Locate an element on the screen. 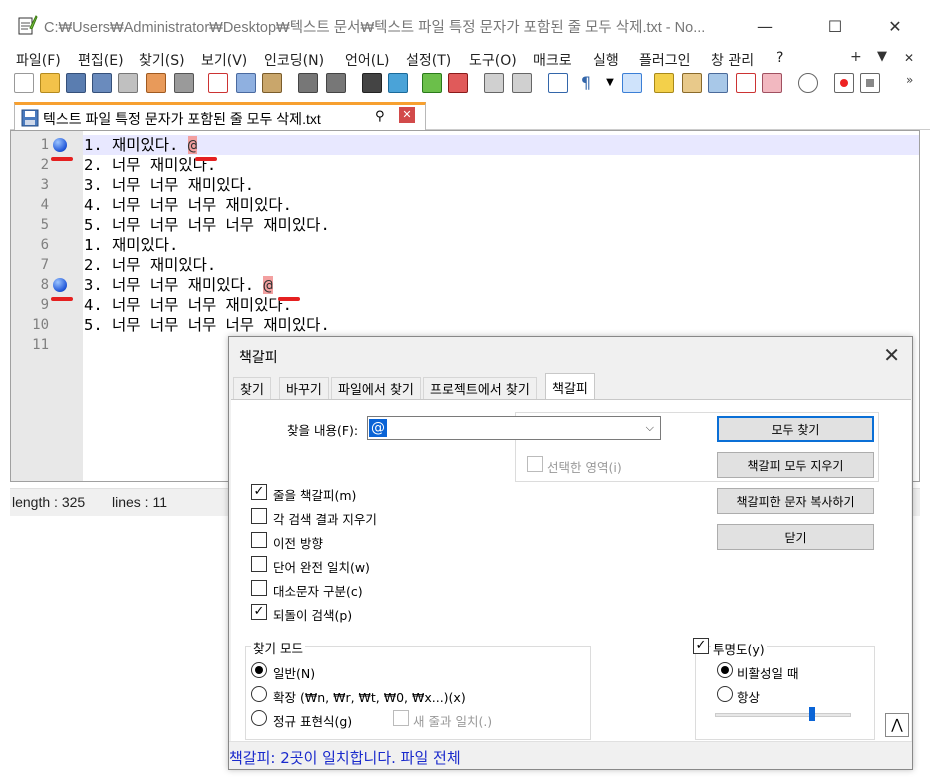  zoom-out-icon is located at coordinates (458, 83).